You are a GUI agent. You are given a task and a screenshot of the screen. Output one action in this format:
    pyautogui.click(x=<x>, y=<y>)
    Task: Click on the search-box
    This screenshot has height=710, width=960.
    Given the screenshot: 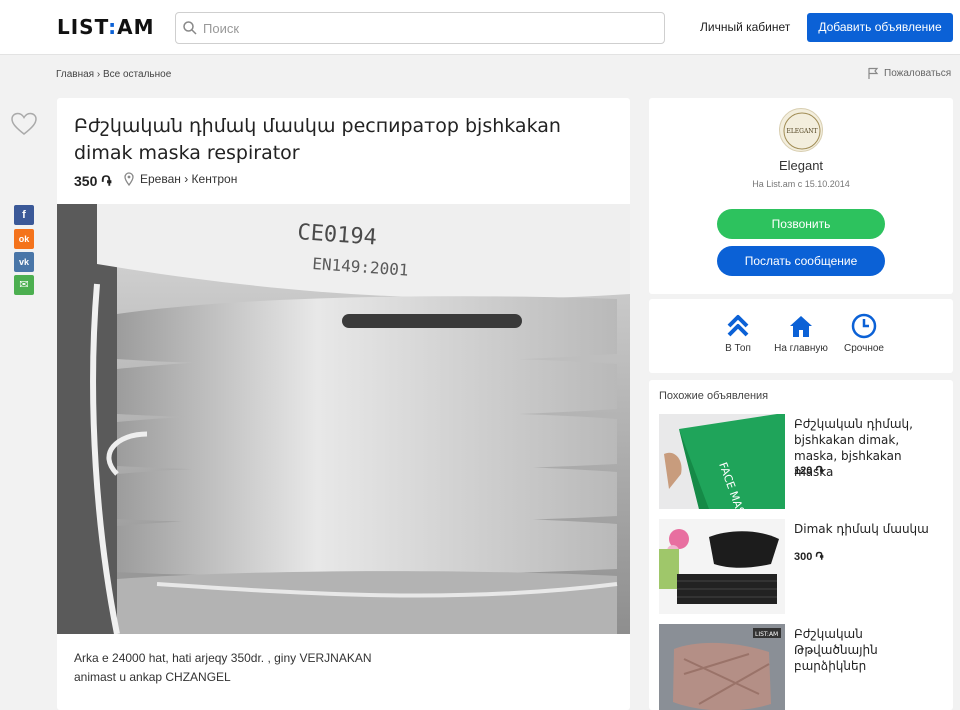 What is the action you would take?
    pyautogui.click(x=420, y=28)
    